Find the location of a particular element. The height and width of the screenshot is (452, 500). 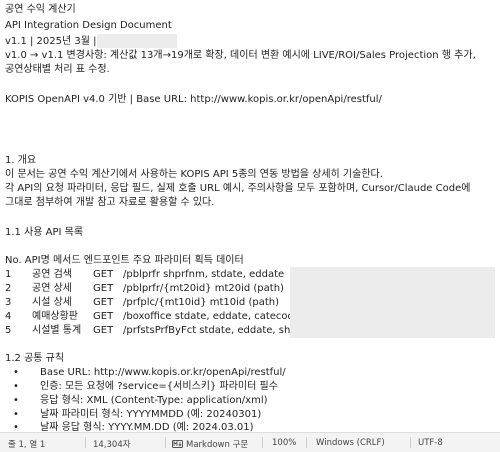

changelog-line-2: 공연상태별 처리 표 수정. is located at coordinates (57, 69).